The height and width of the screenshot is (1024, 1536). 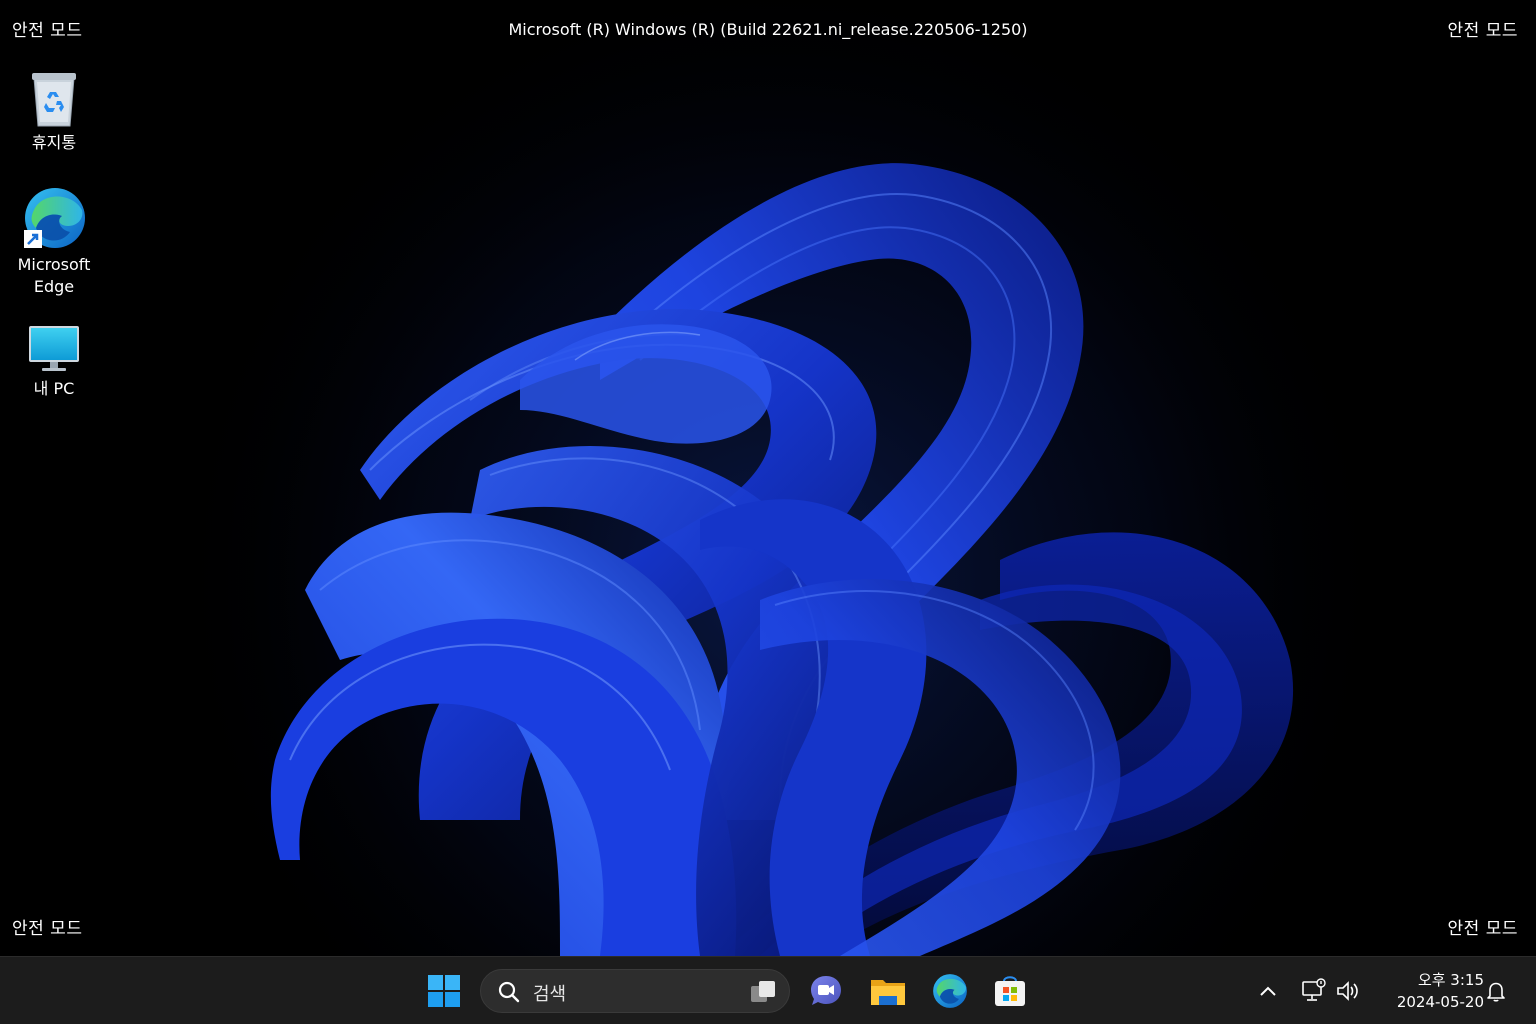 What do you see at coordinates (1440, 1002) in the screenshot?
I see `clock-date: 2024-05-20` at bounding box center [1440, 1002].